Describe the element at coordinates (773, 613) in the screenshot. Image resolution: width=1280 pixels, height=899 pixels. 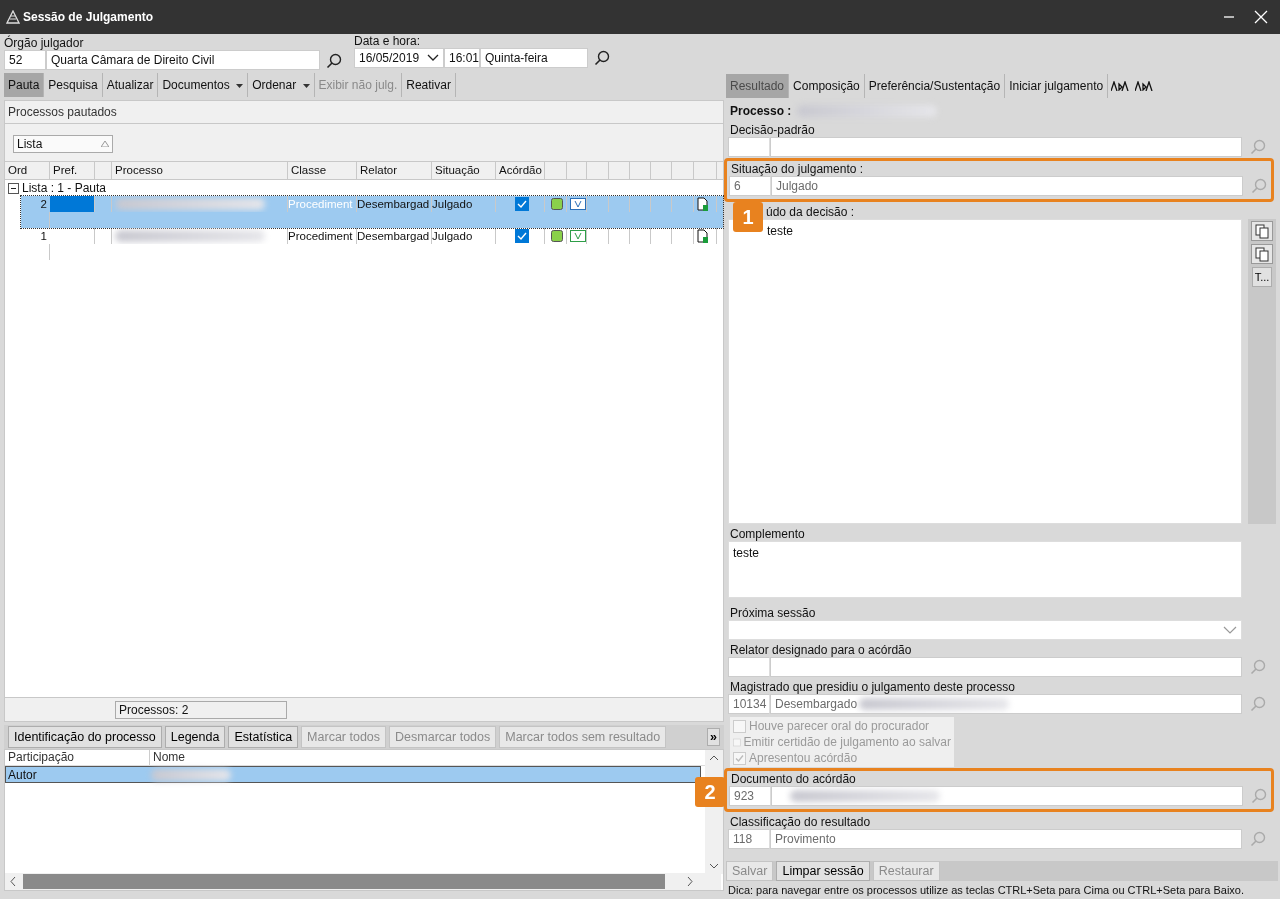
I see `field-label: Próxima sessão` at that location.